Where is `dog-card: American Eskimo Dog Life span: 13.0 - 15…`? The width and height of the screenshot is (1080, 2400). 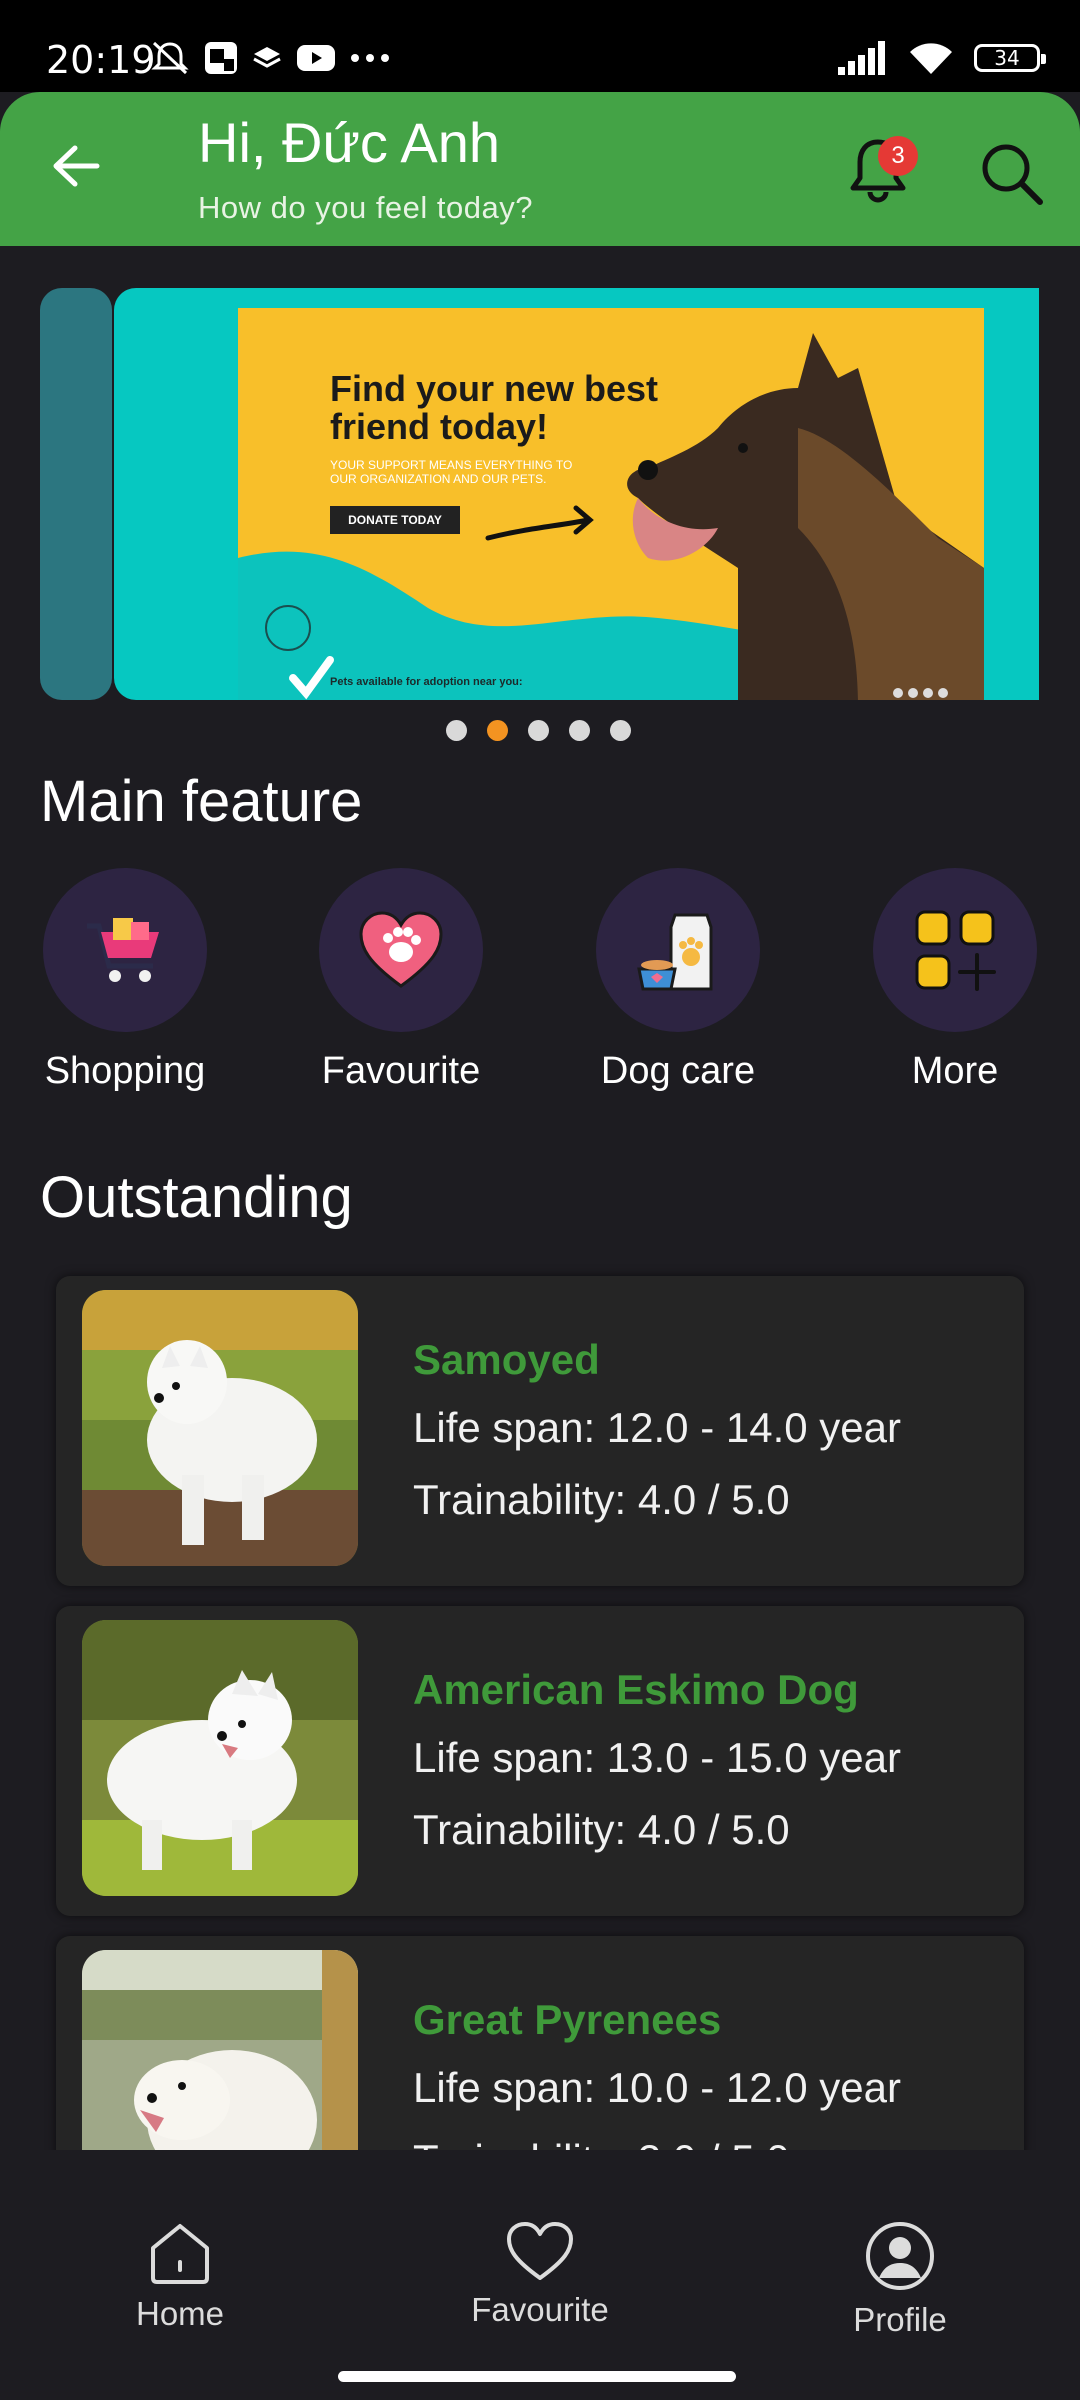
dog-card: American Eskimo Dog Life span: 13.0 - 15… is located at coordinates (540, 1761).